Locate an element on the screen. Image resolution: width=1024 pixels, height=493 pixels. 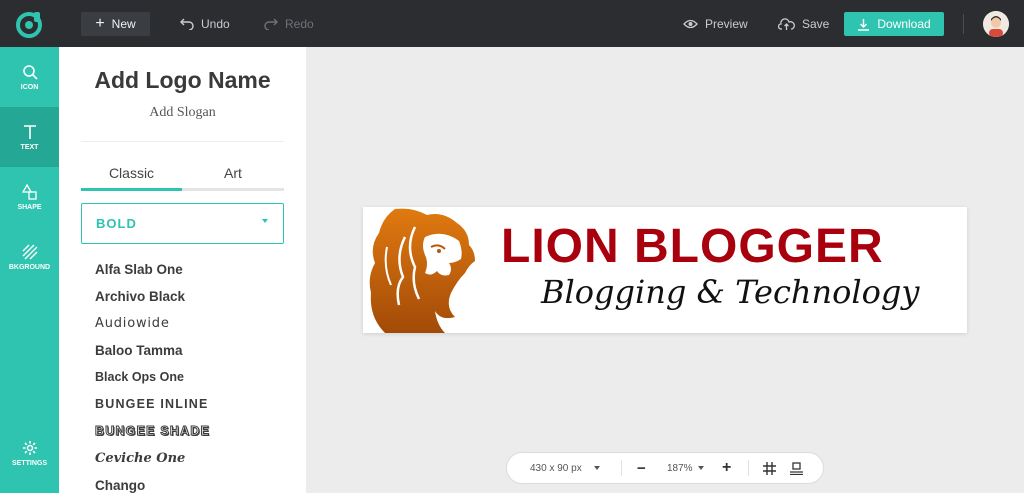
grid-toggle-button is located at coordinates (769, 468).